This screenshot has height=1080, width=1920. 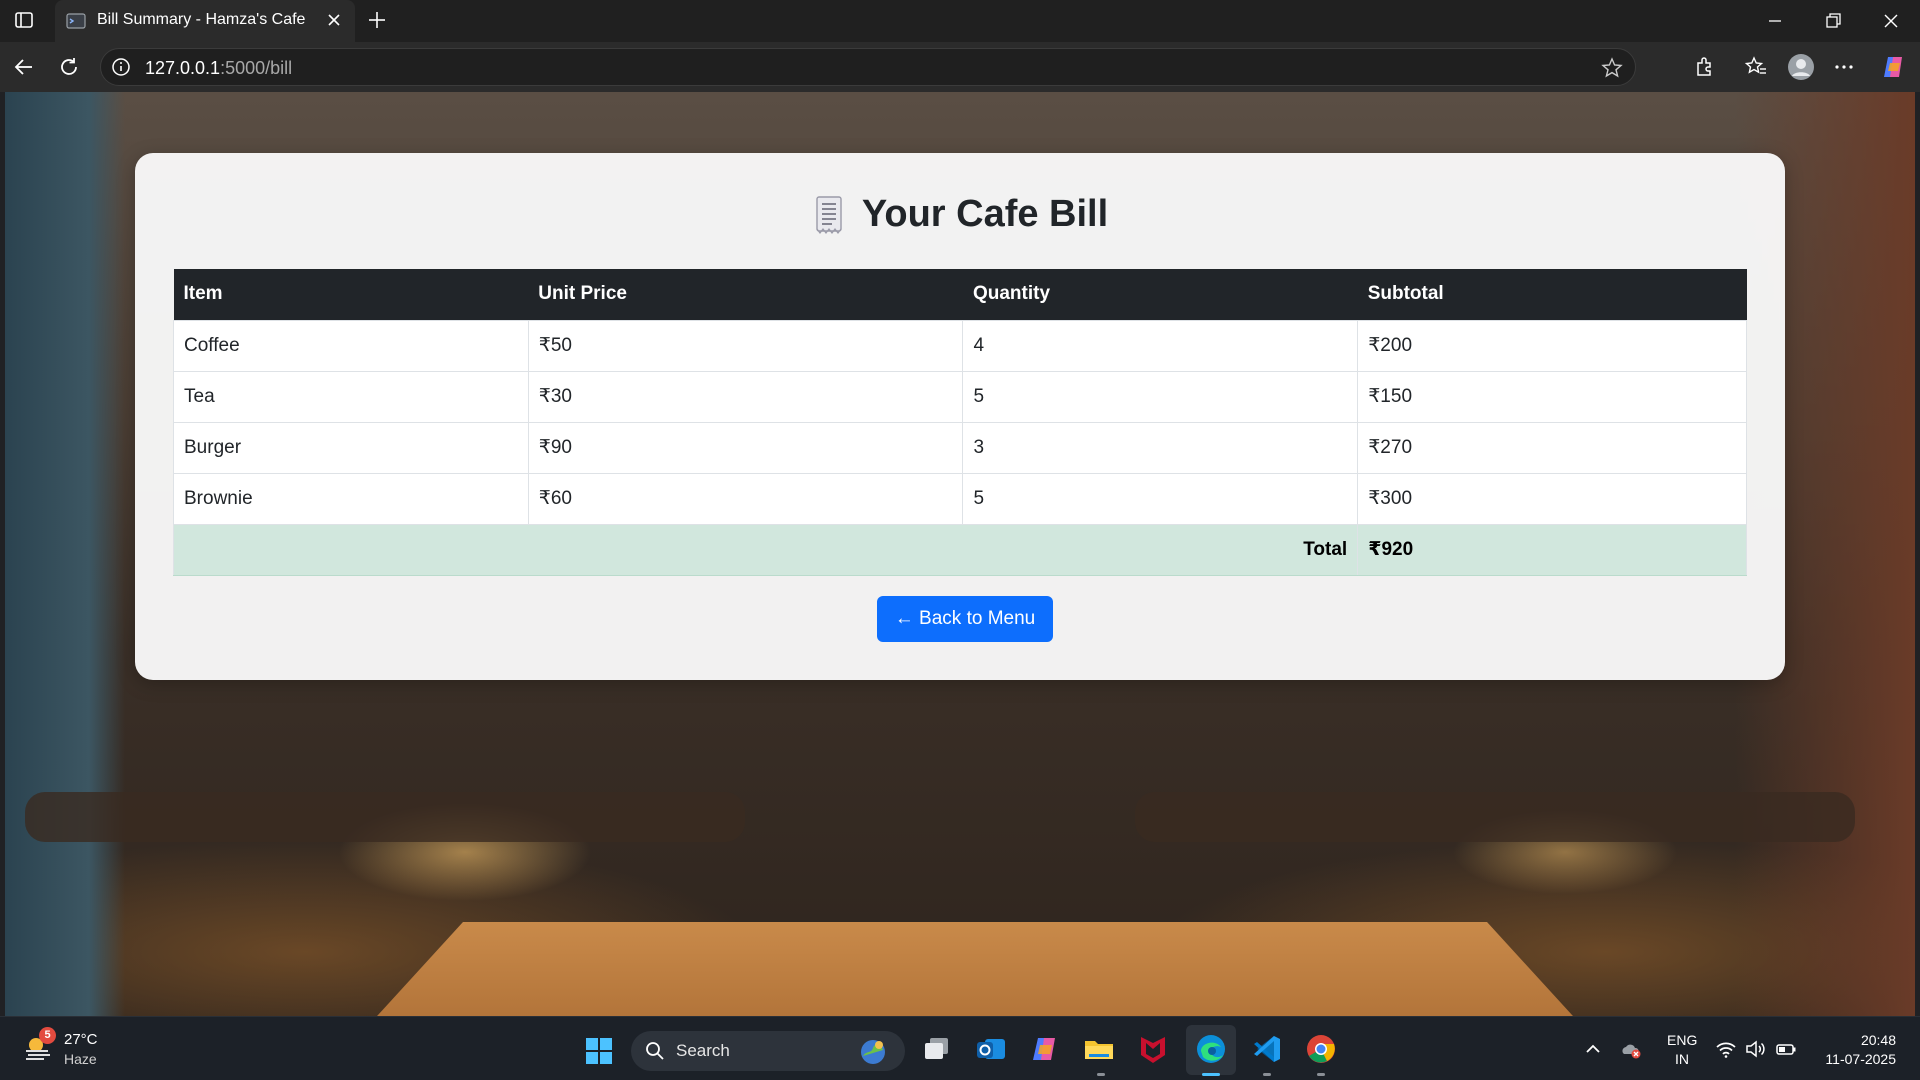 I want to click on weather-notification-badge: 5, so click(x=47, y=1035).